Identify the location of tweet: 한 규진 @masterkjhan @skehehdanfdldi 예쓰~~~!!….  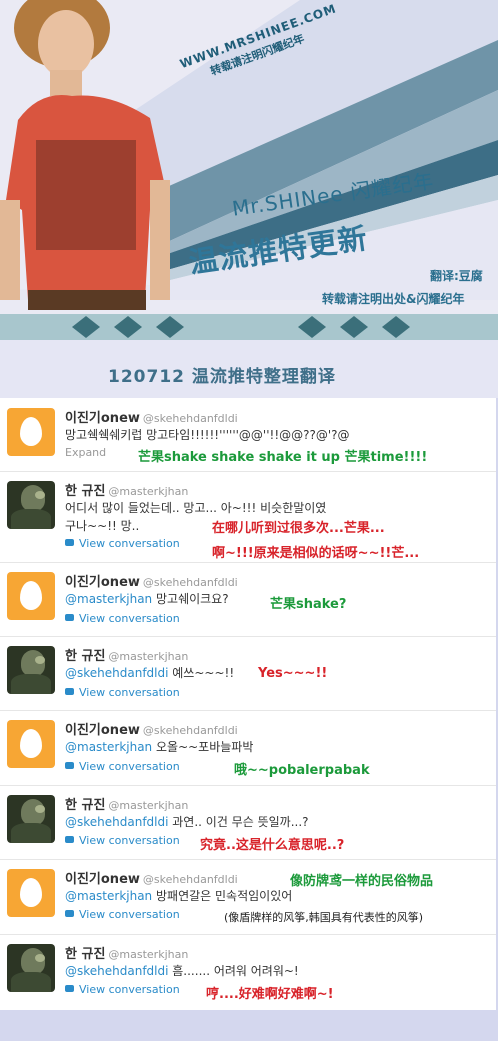
(248, 673).